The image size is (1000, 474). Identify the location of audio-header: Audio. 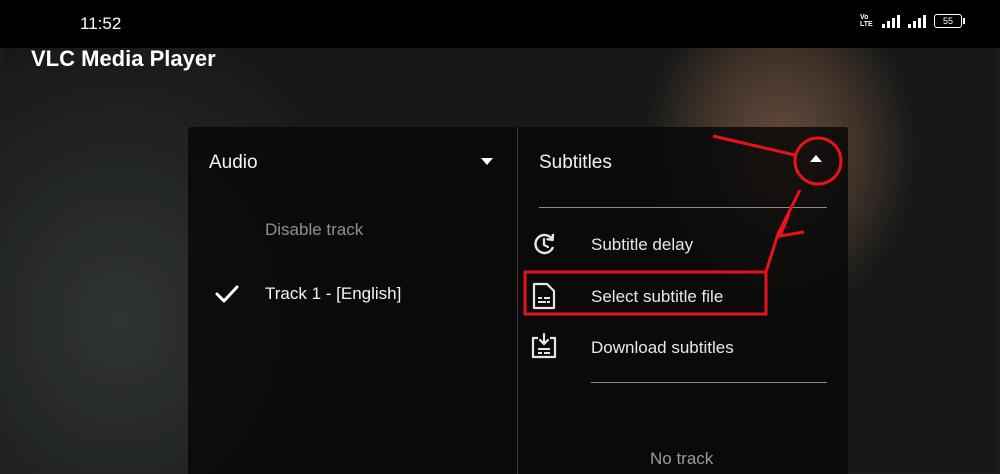
(233, 163).